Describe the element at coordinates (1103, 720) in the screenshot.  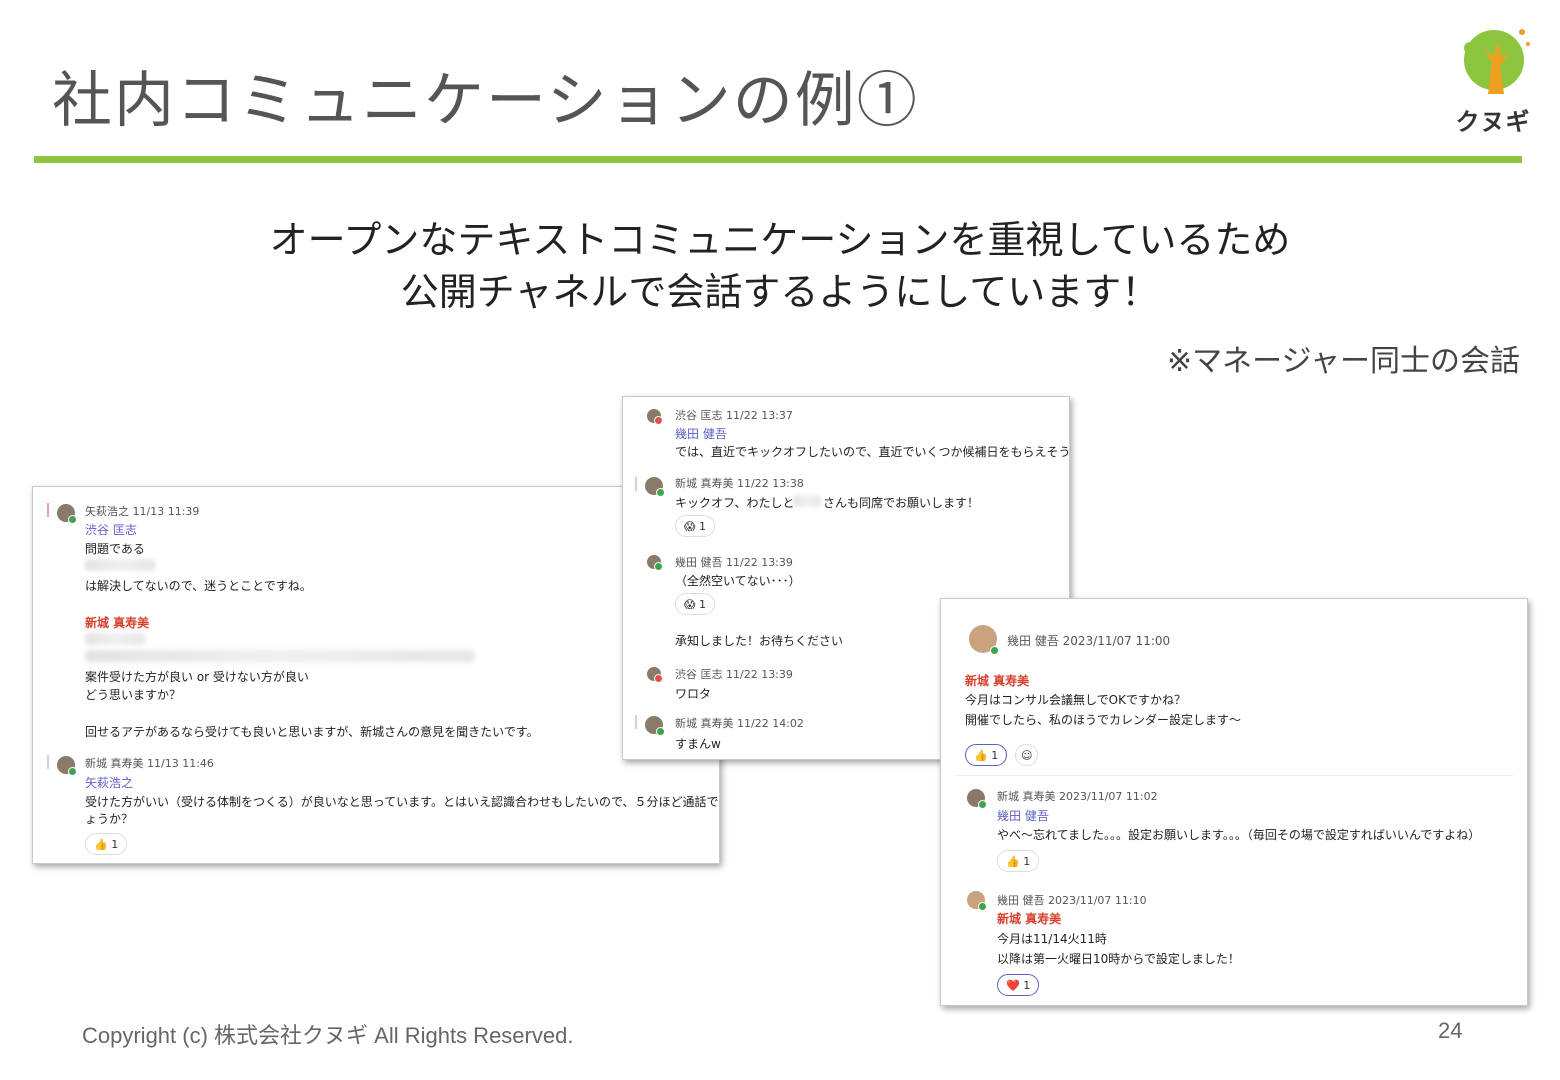
I see `message-line: 開催でしたら、私のほうでカレンダー設定します〜` at that location.